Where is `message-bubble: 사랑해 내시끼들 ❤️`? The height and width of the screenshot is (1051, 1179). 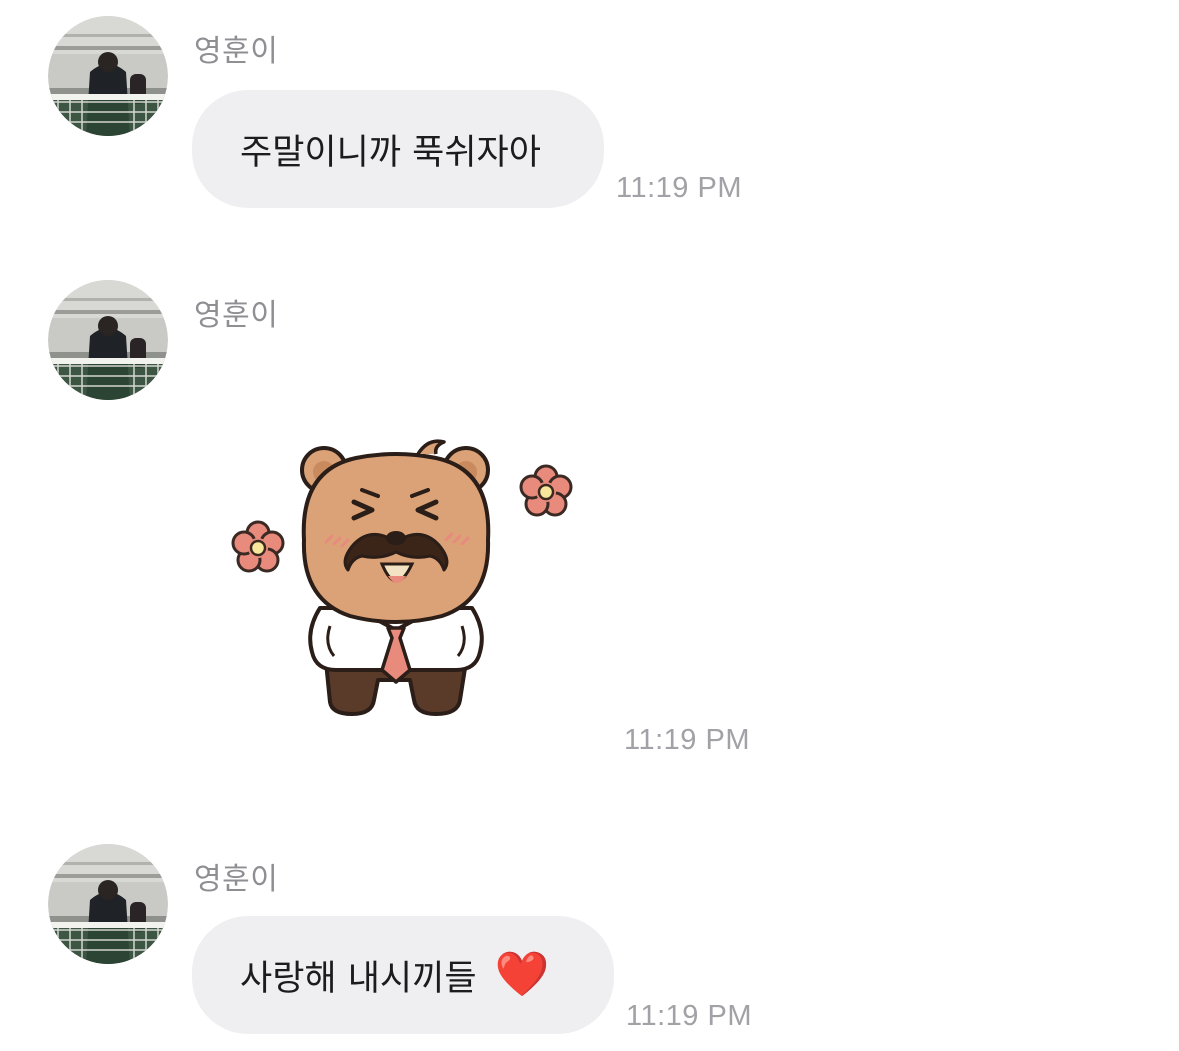 message-bubble: 사랑해 내시끼들 ❤️ is located at coordinates (403, 975).